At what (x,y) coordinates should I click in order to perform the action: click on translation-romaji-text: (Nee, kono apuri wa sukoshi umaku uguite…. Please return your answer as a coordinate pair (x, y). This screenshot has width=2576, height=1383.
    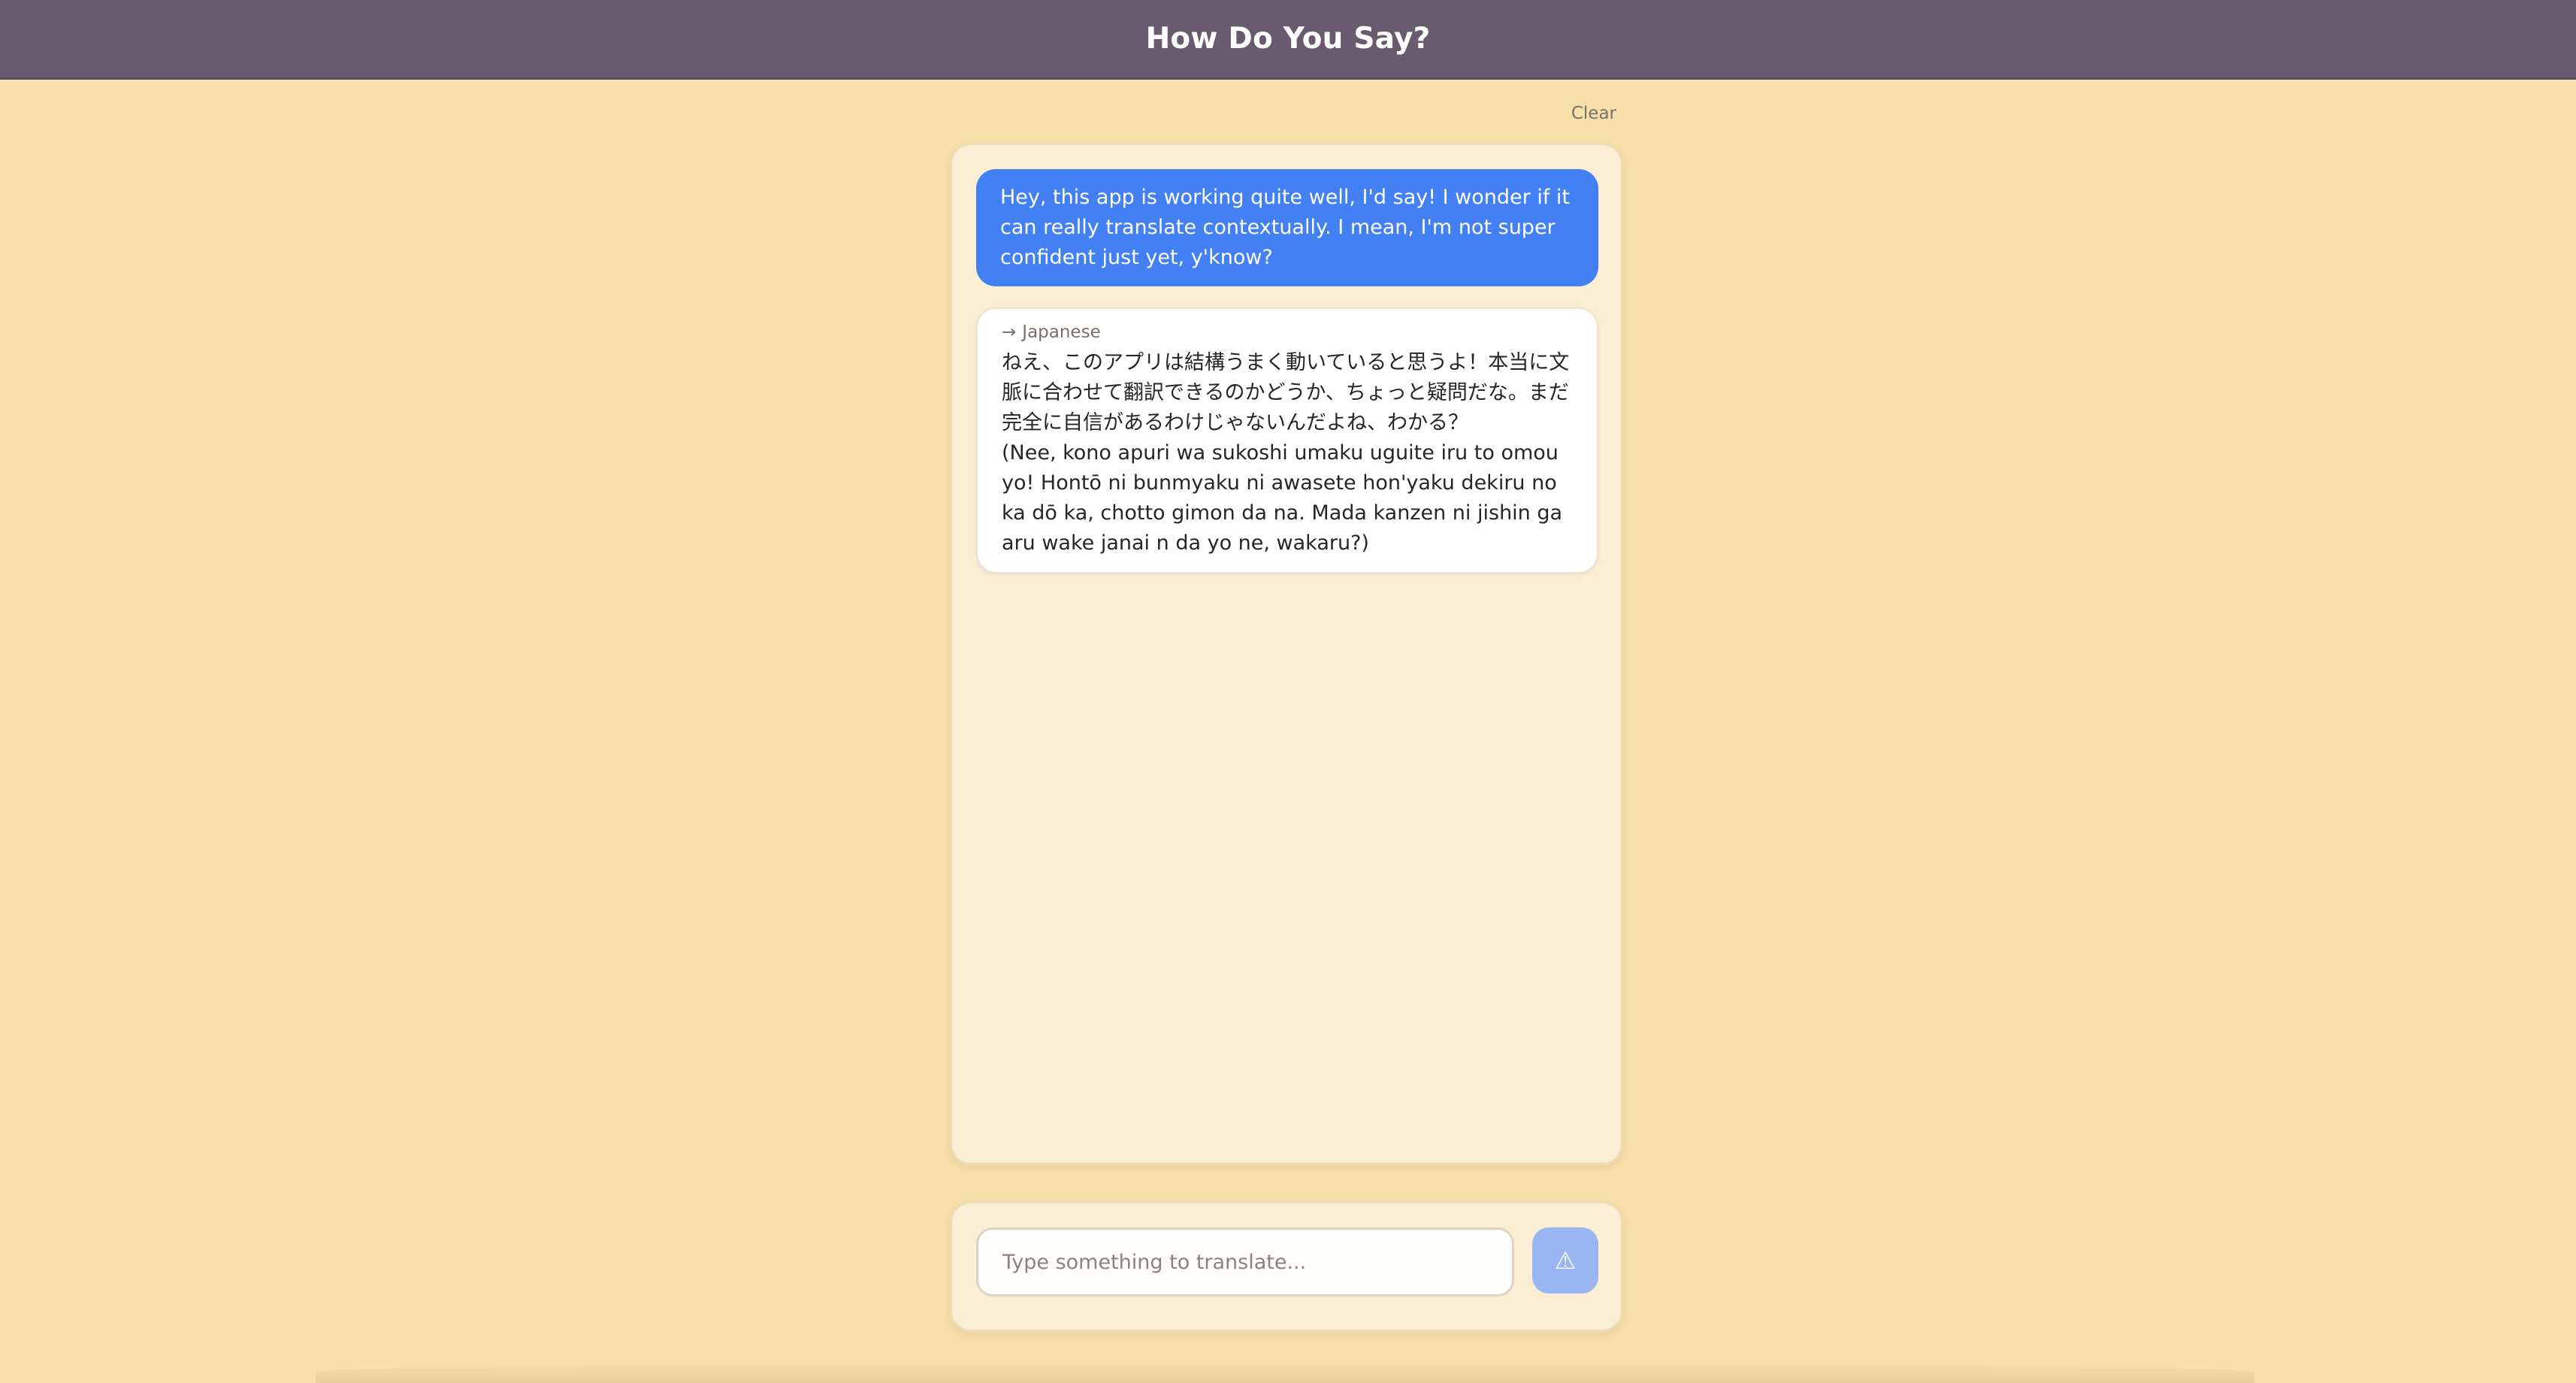
    Looking at the image, I should click on (1283, 498).